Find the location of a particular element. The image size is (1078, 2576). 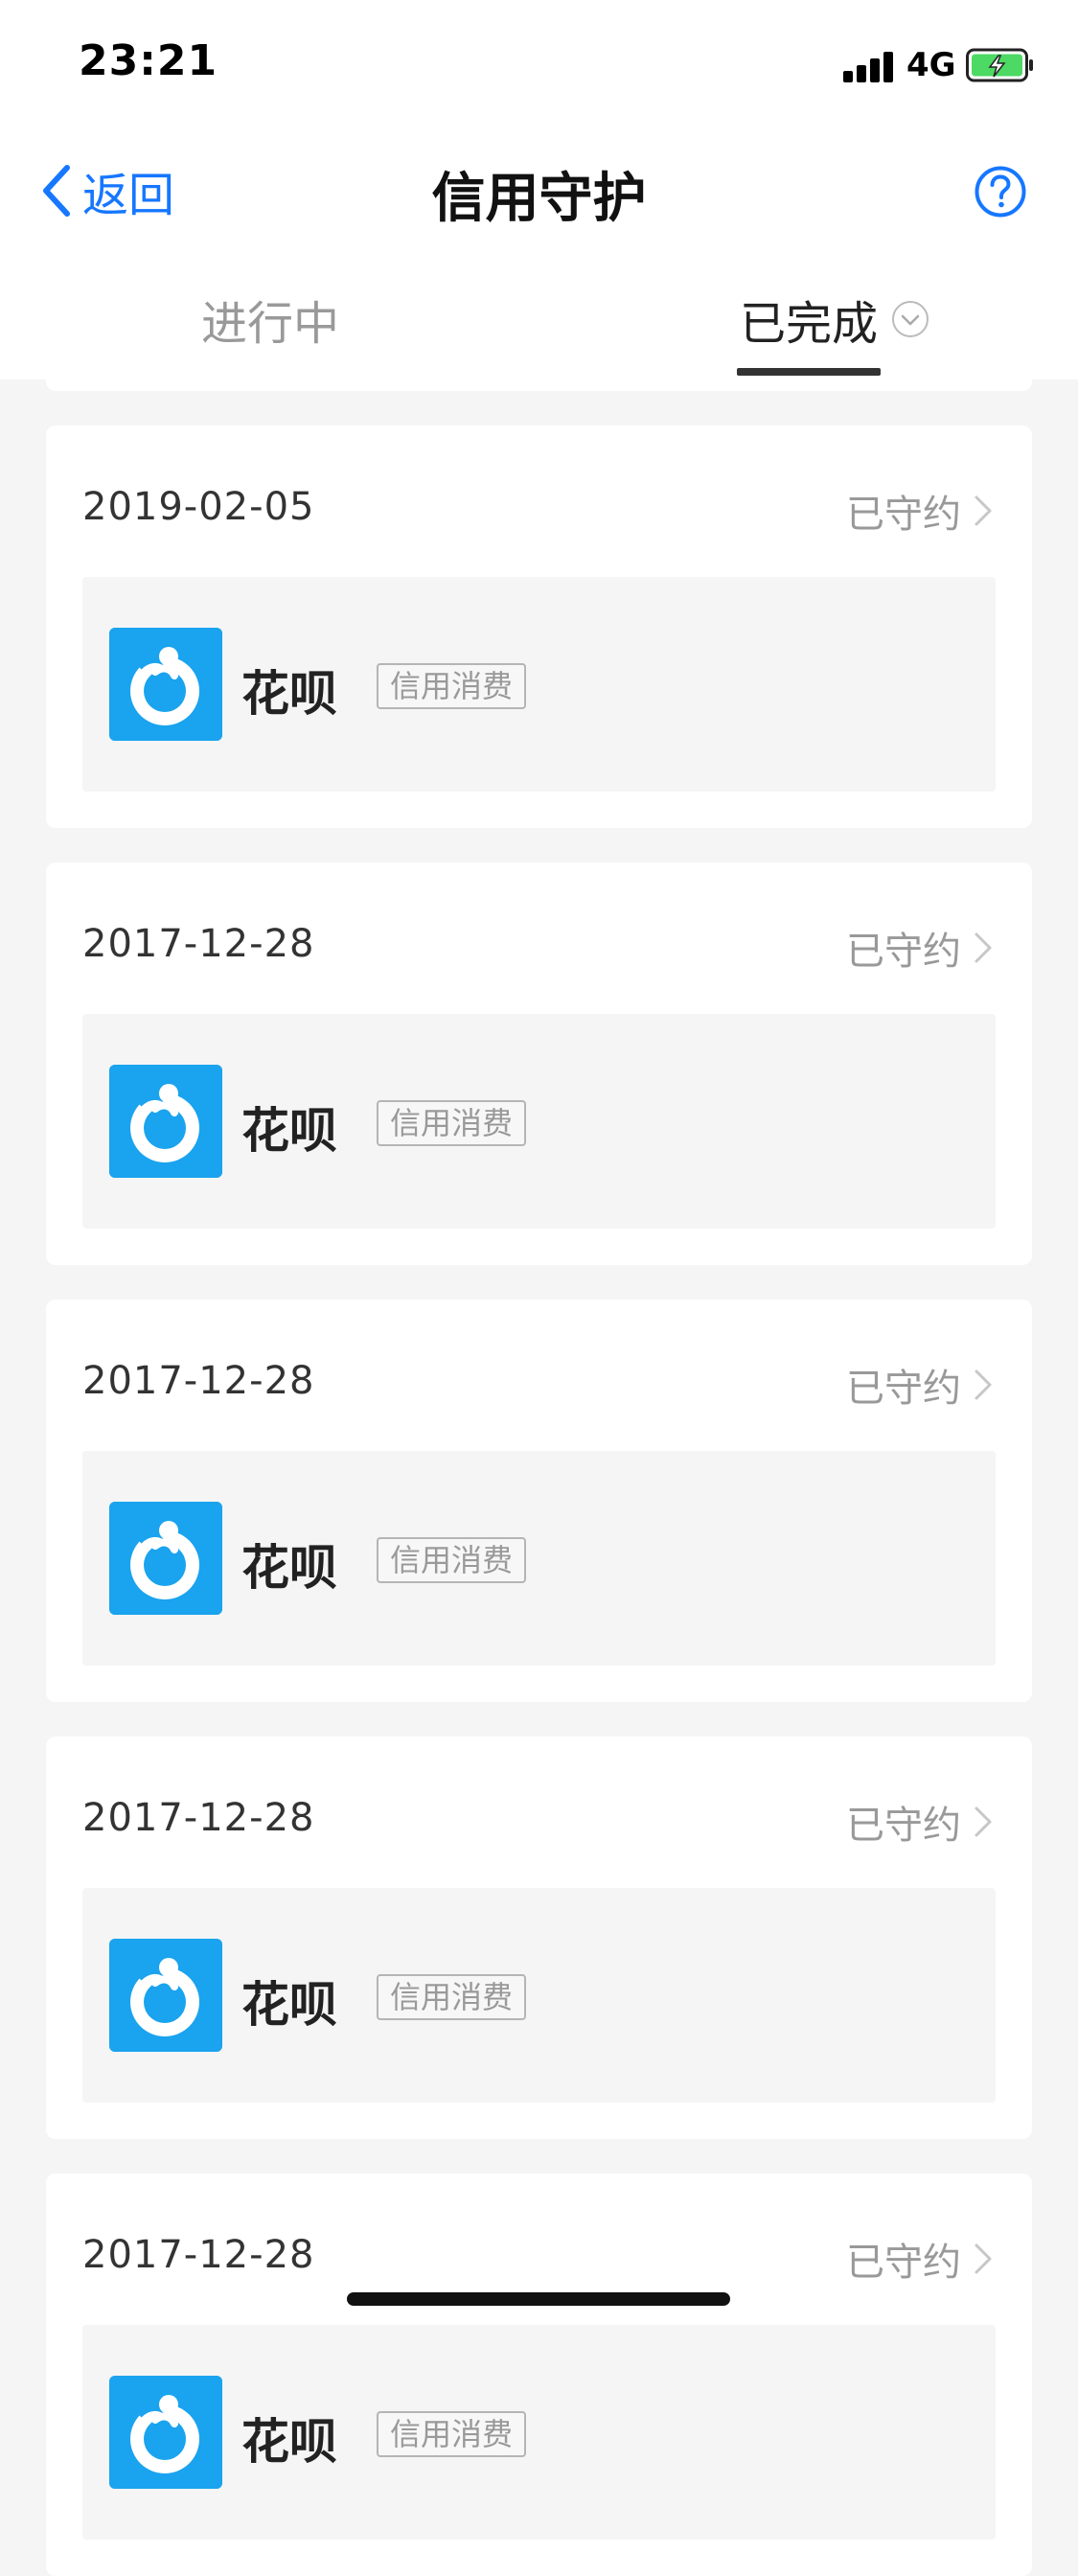

record-date: 2019-02-05 is located at coordinates (198, 507).